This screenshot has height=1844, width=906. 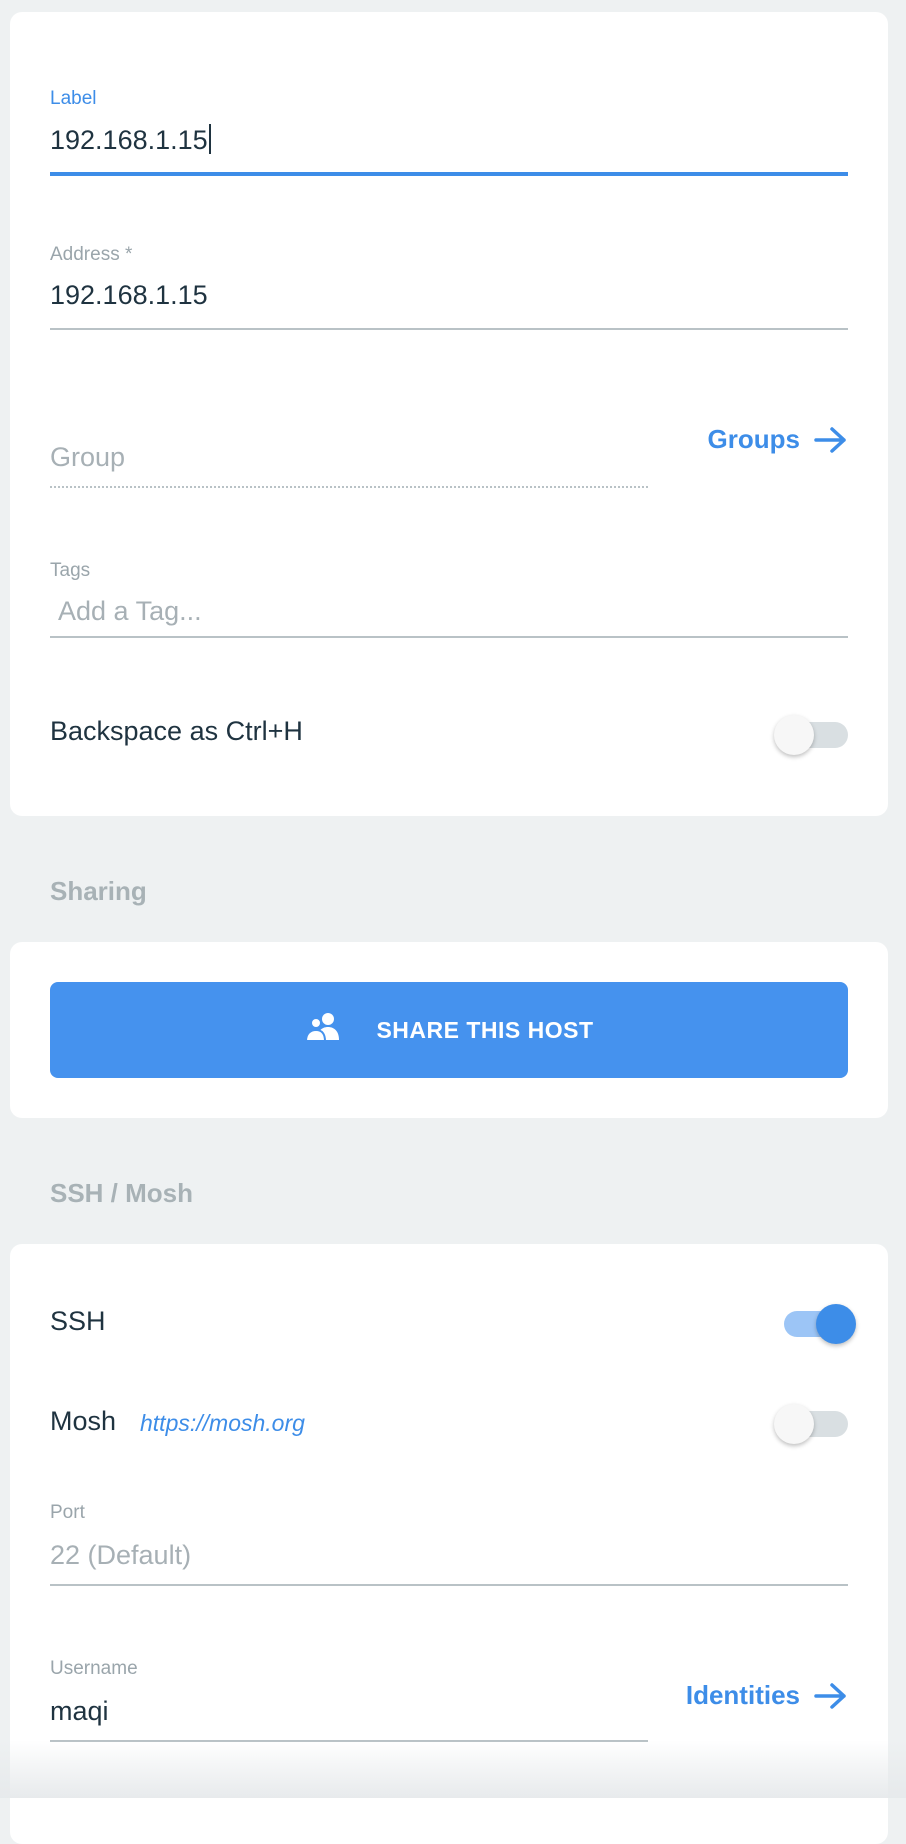 I want to click on label-input-underline, so click(x=449, y=174).